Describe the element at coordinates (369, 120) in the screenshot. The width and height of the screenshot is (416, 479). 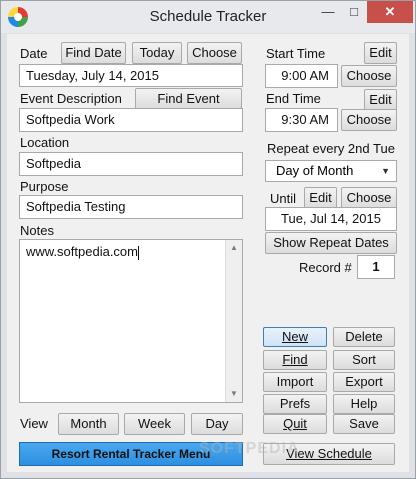
I see `end-time-choose-button: Choose` at that location.